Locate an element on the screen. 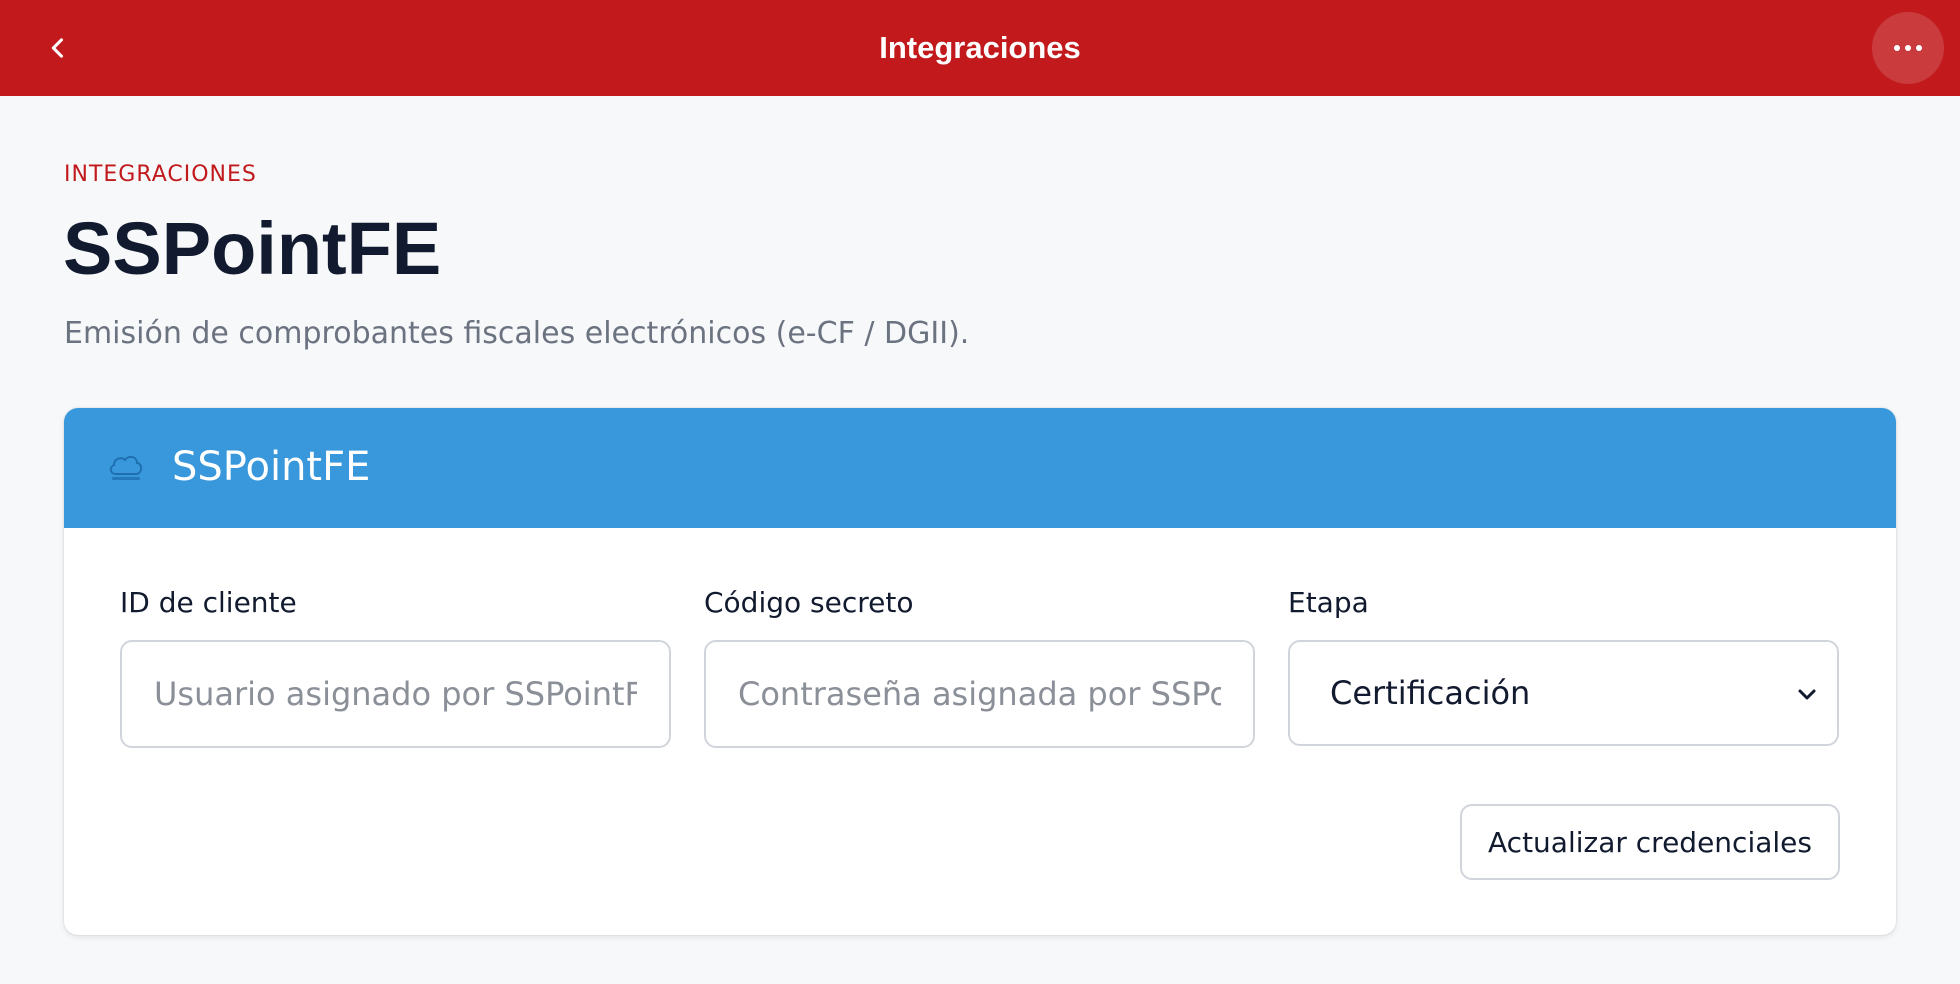 The height and width of the screenshot is (984, 1960). secret-code-input is located at coordinates (979, 694).